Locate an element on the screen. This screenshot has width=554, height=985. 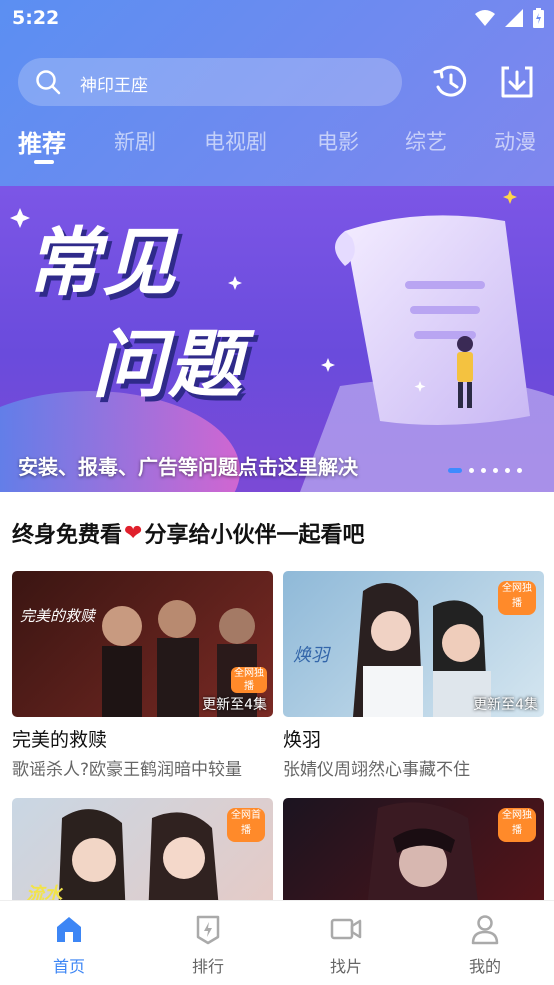
download-button is located at coordinates (517, 82).